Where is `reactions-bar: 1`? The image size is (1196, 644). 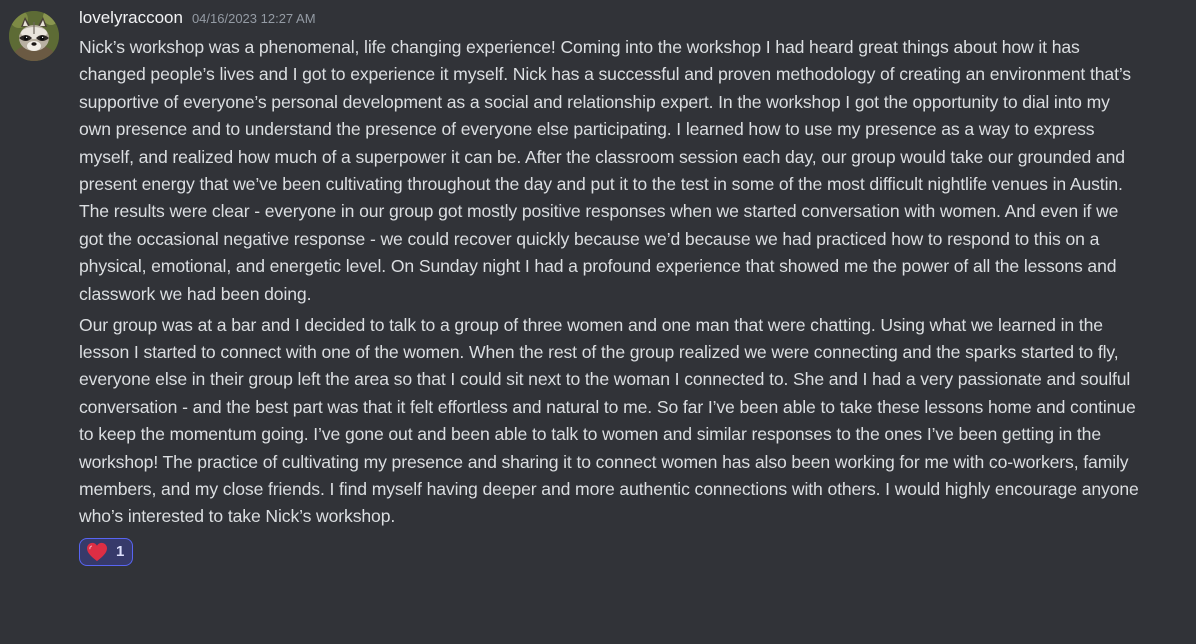
reactions-bar: 1 is located at coordinates (609, 551).